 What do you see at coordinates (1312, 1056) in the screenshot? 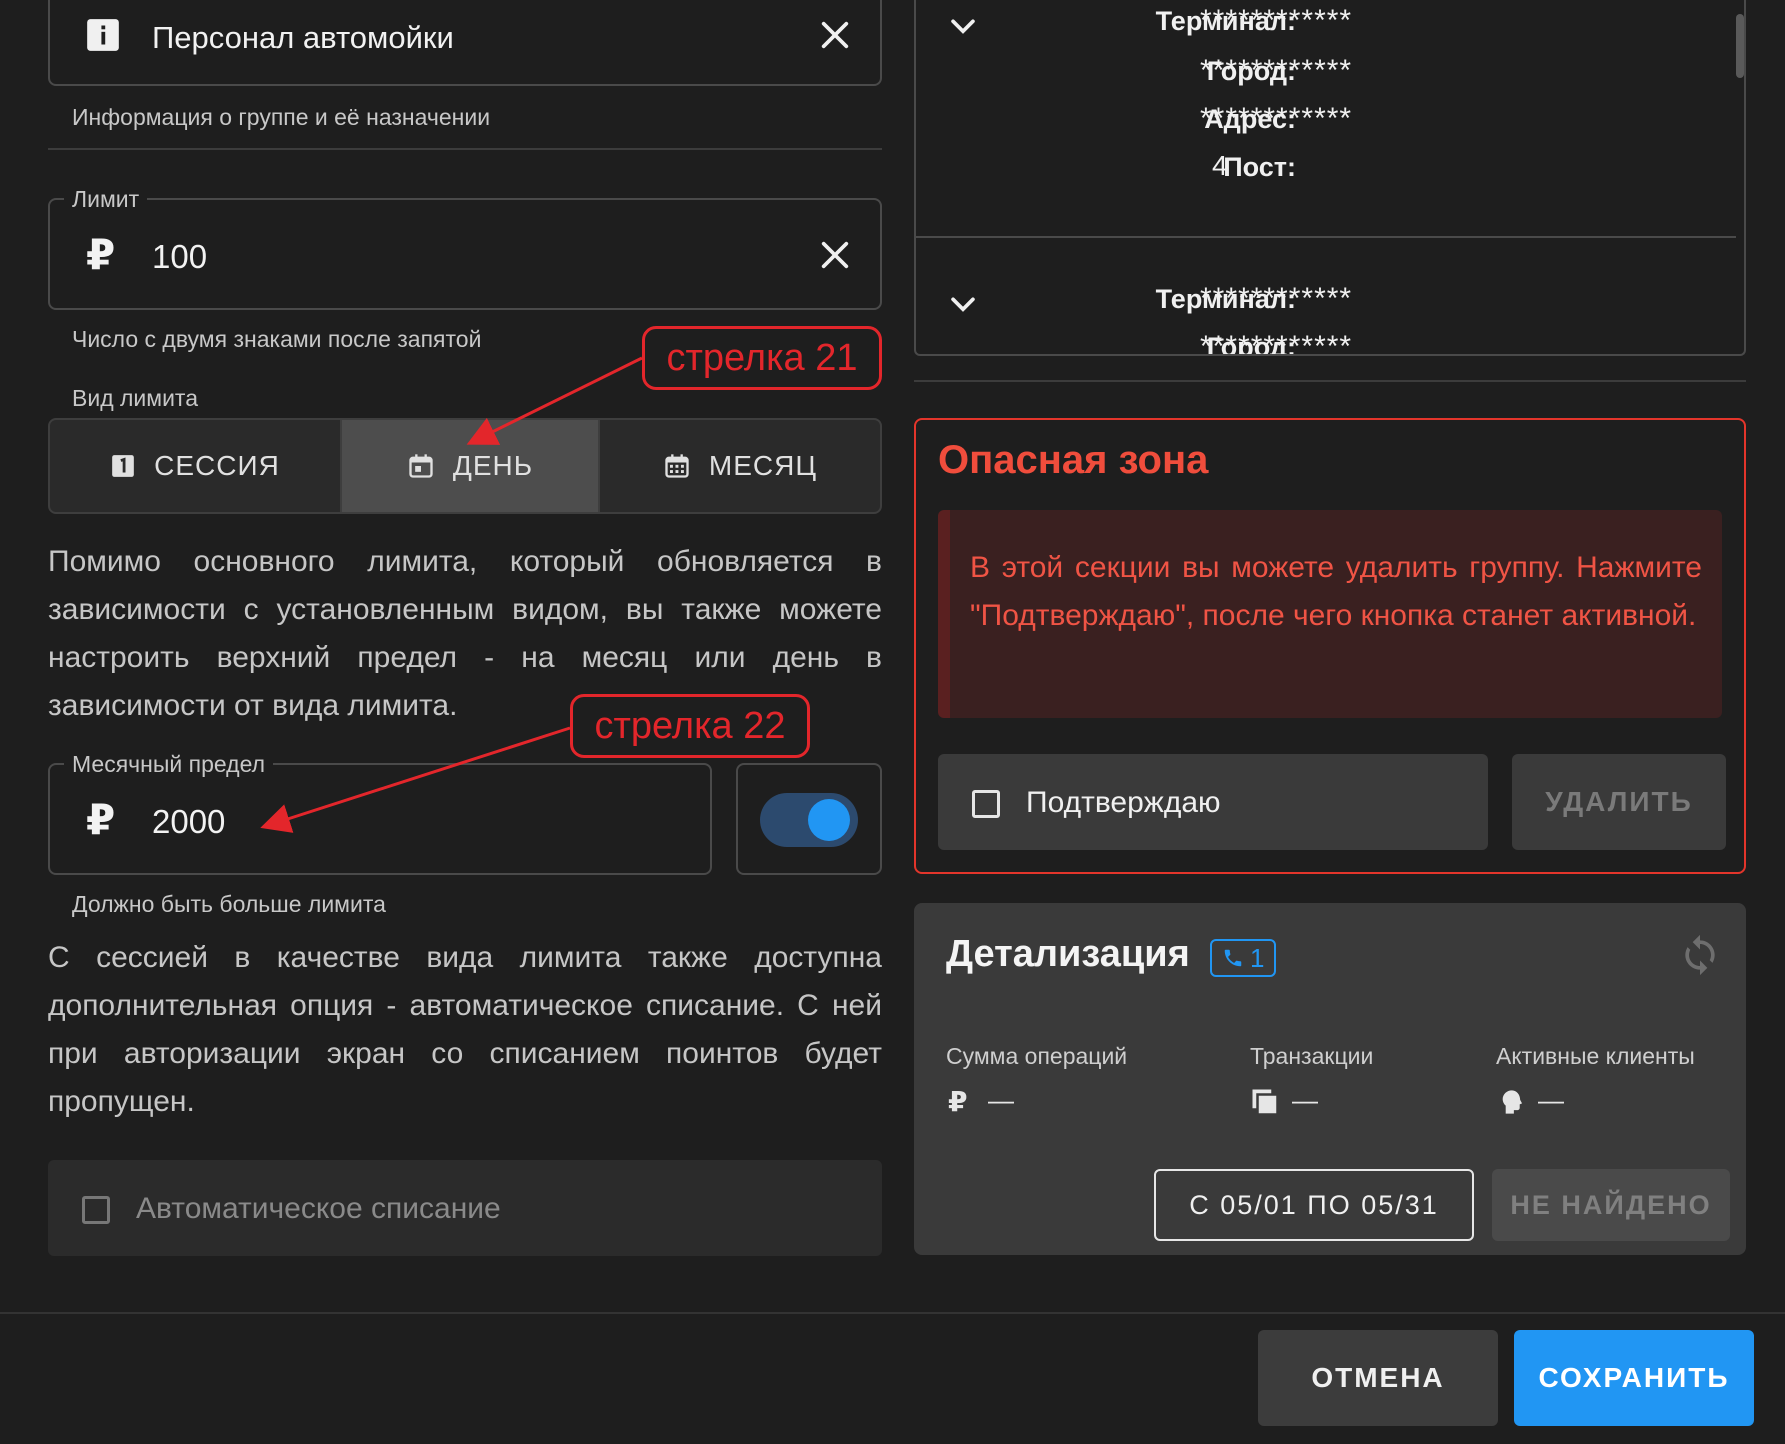
I see `stat-transactions-label: Транзакции` at bounding box center [1312, 1056].